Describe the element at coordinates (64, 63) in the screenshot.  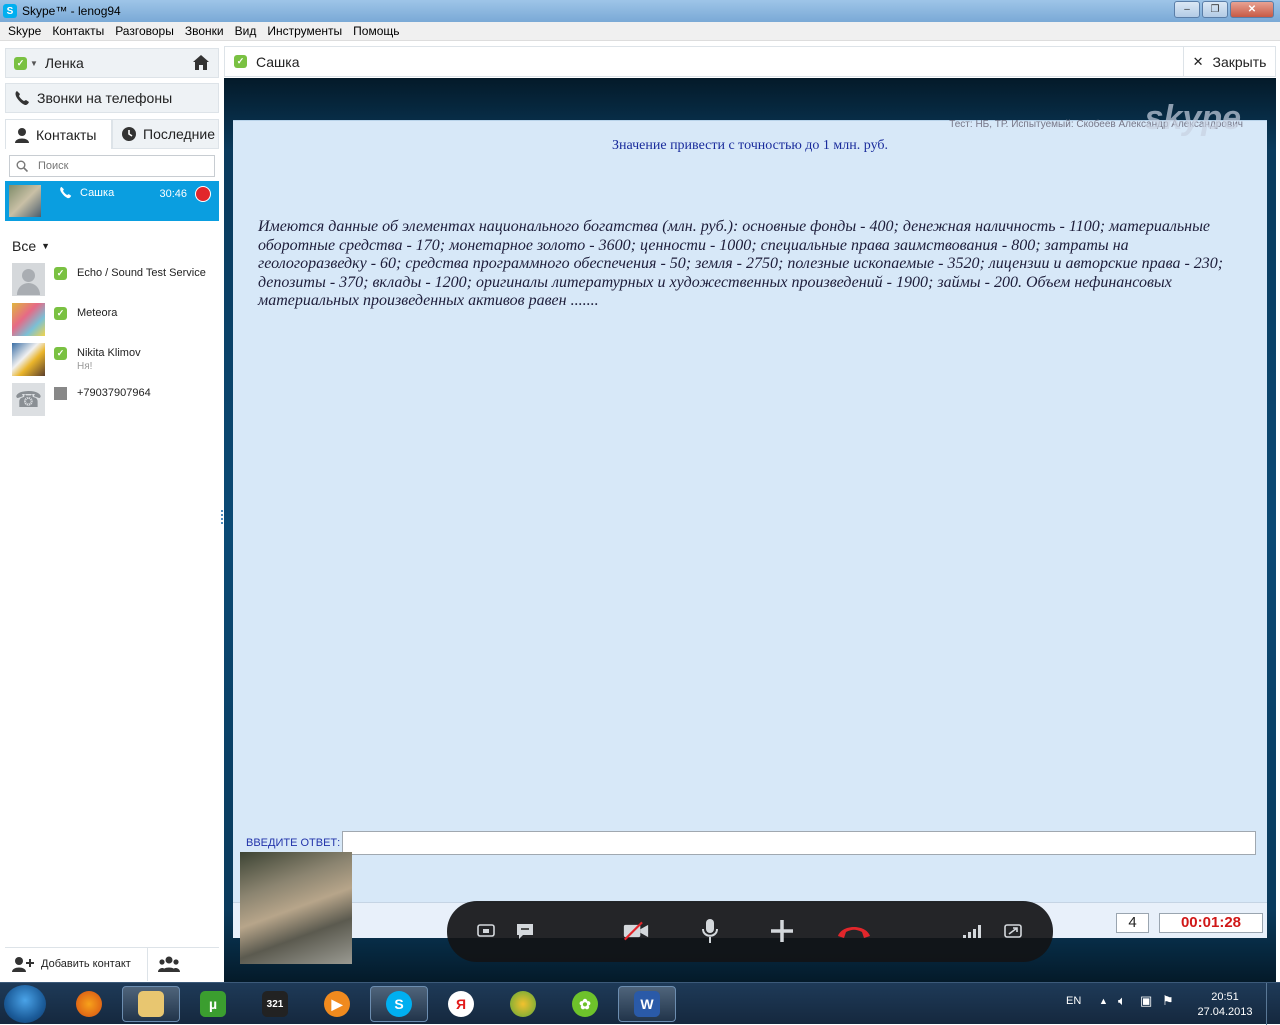
I see `user-name: Ленка` at that location.